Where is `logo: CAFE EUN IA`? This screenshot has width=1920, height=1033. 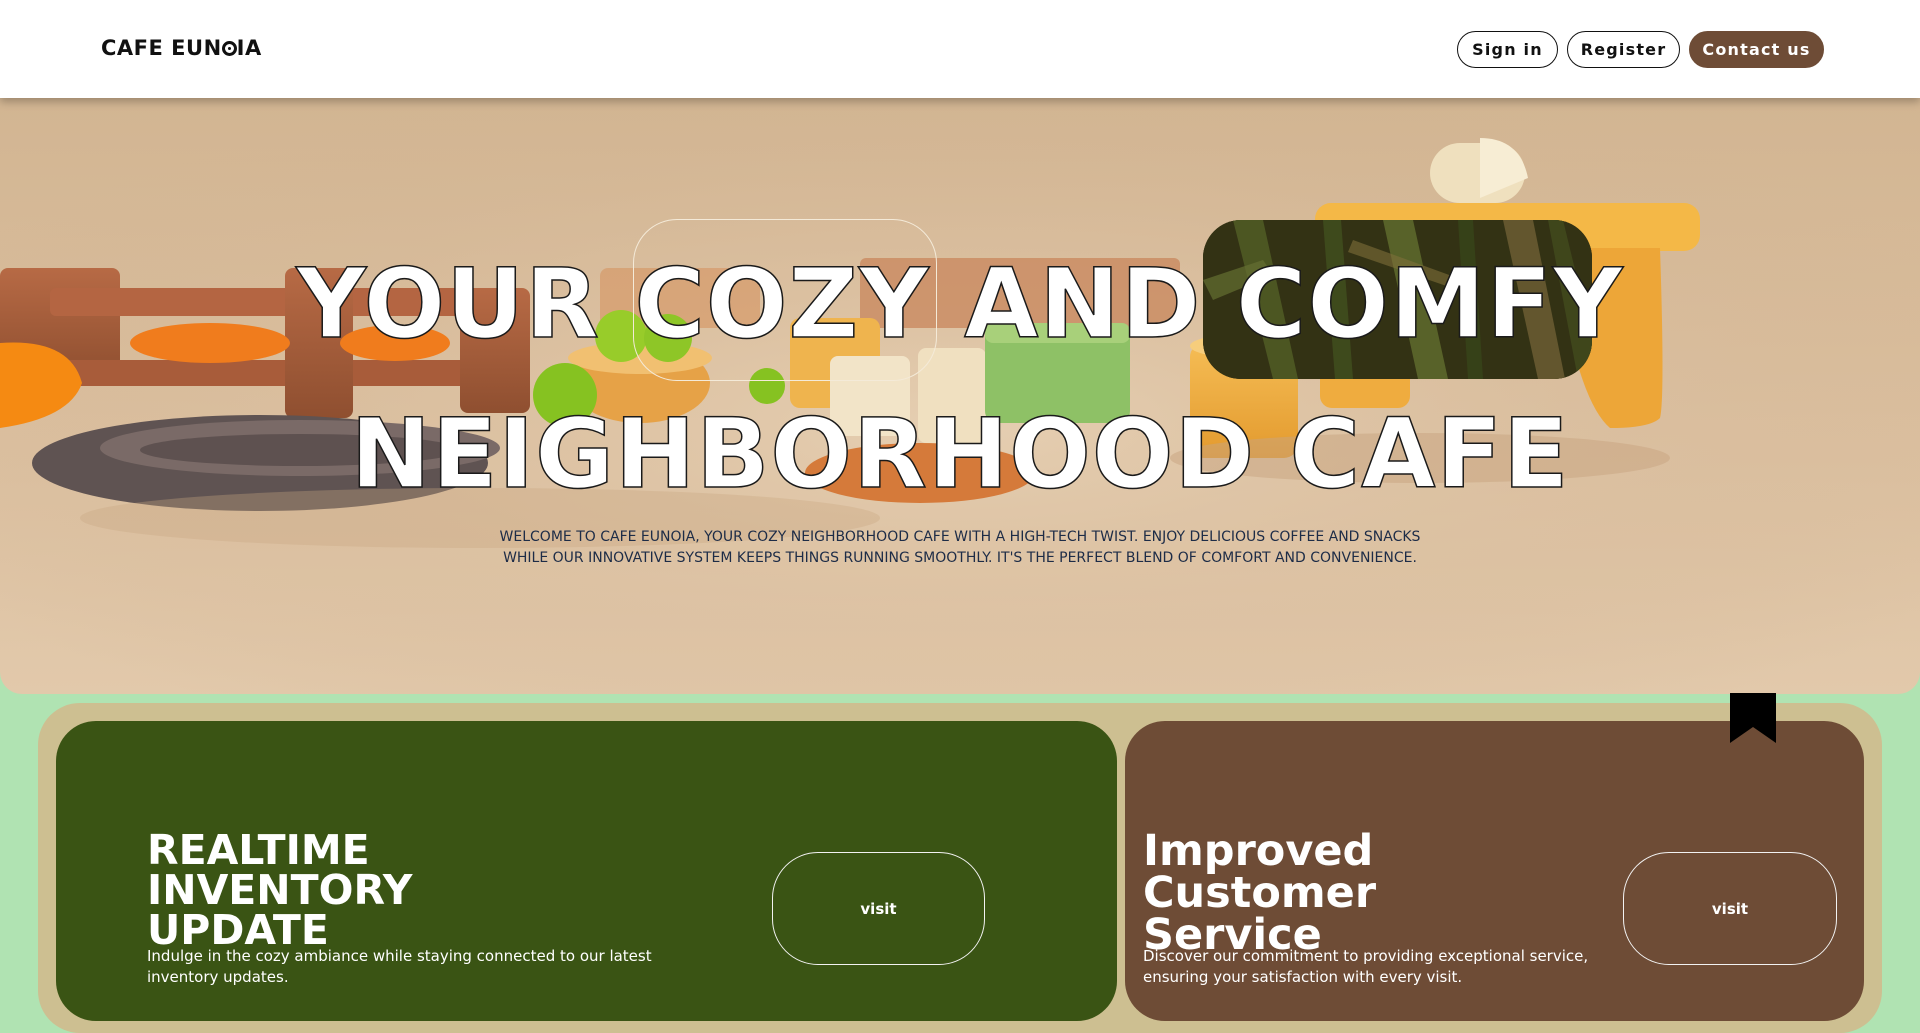
logo: CAFE EUN IA is located at coordinates (181, 48).